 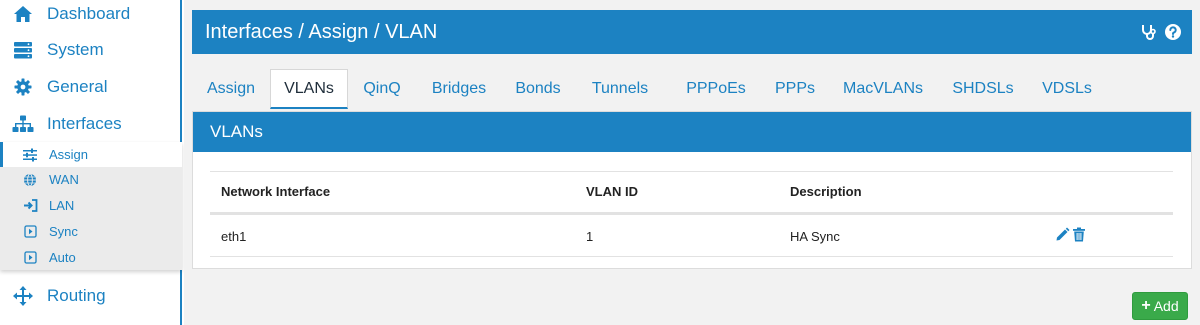 I want to click on trash-icon, so click(x=1079, y=234).